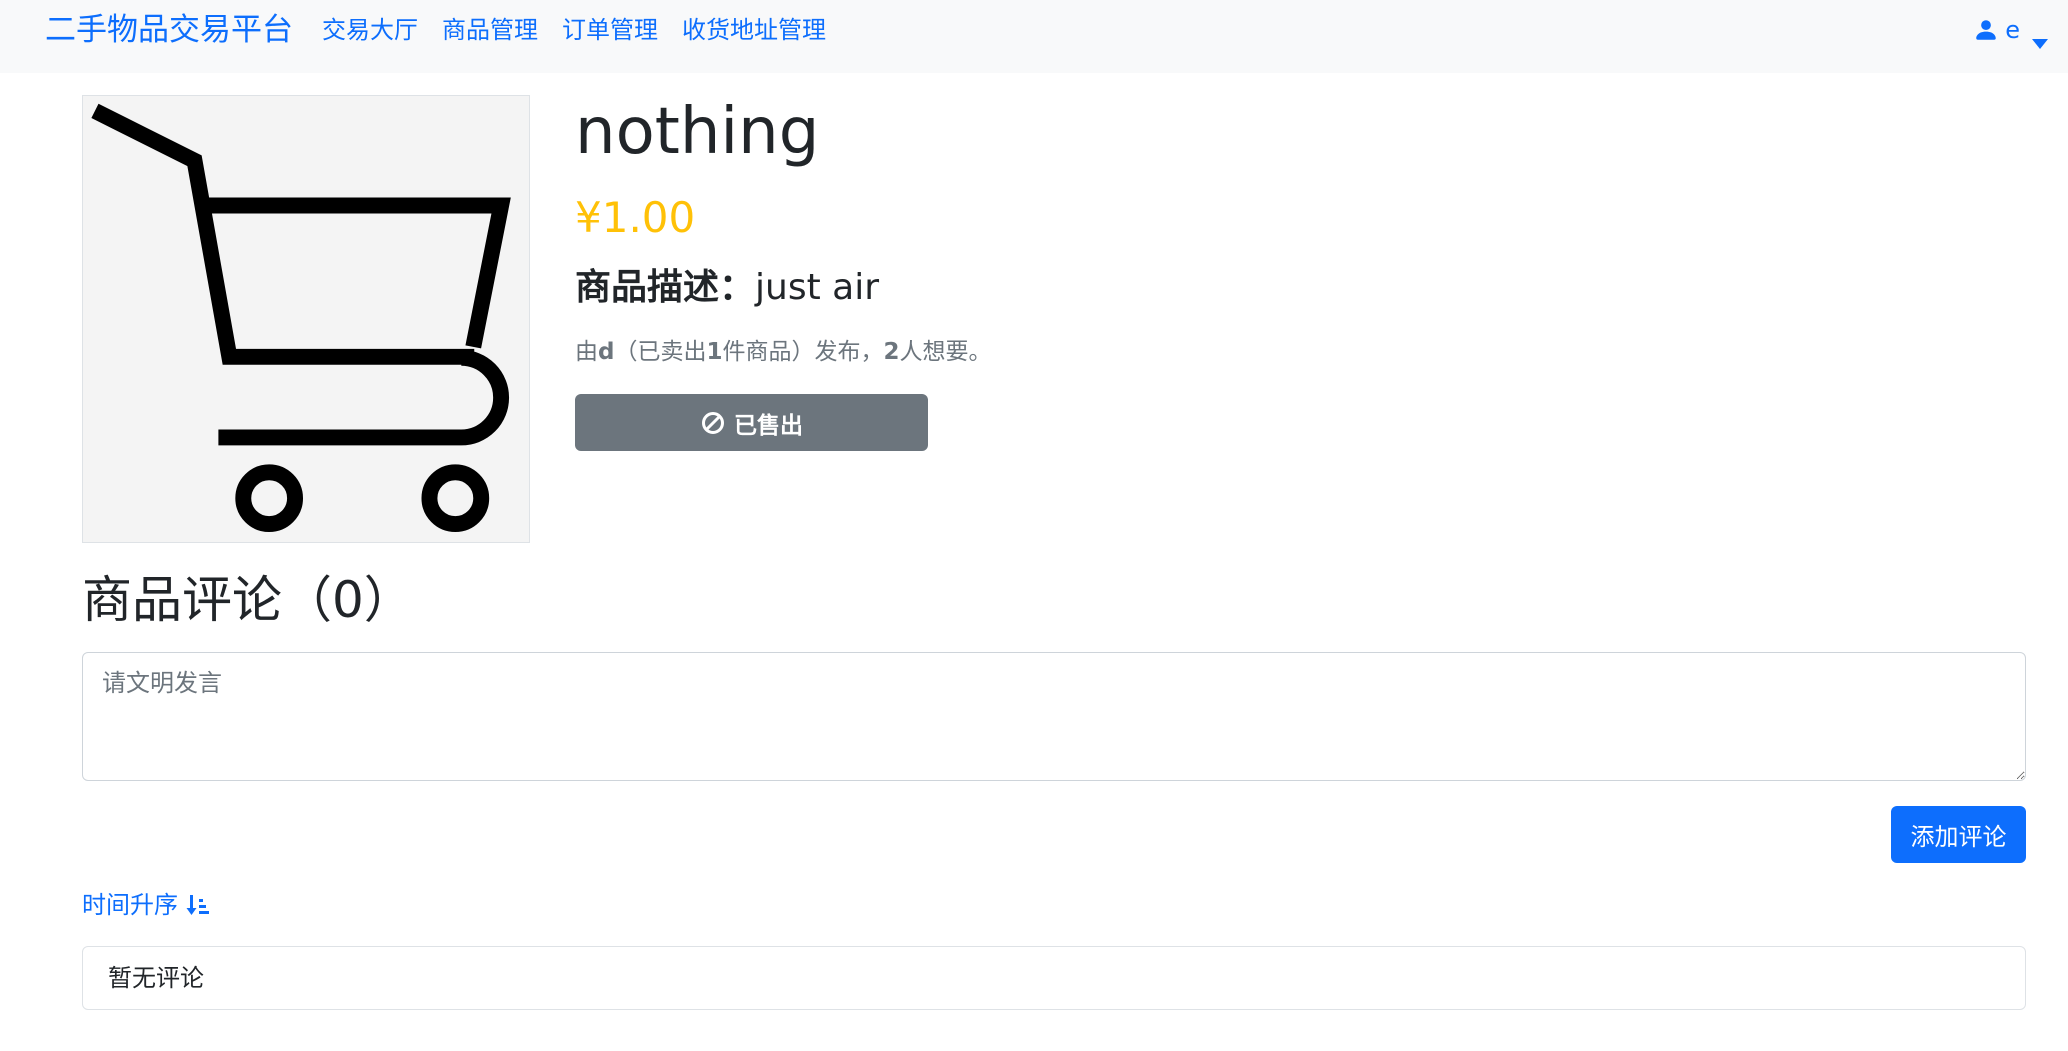 Image resolution: width=2068 pixels, height=1051 pixels. I want to click on product-description: 商品描述：just air, so click(727, 288).